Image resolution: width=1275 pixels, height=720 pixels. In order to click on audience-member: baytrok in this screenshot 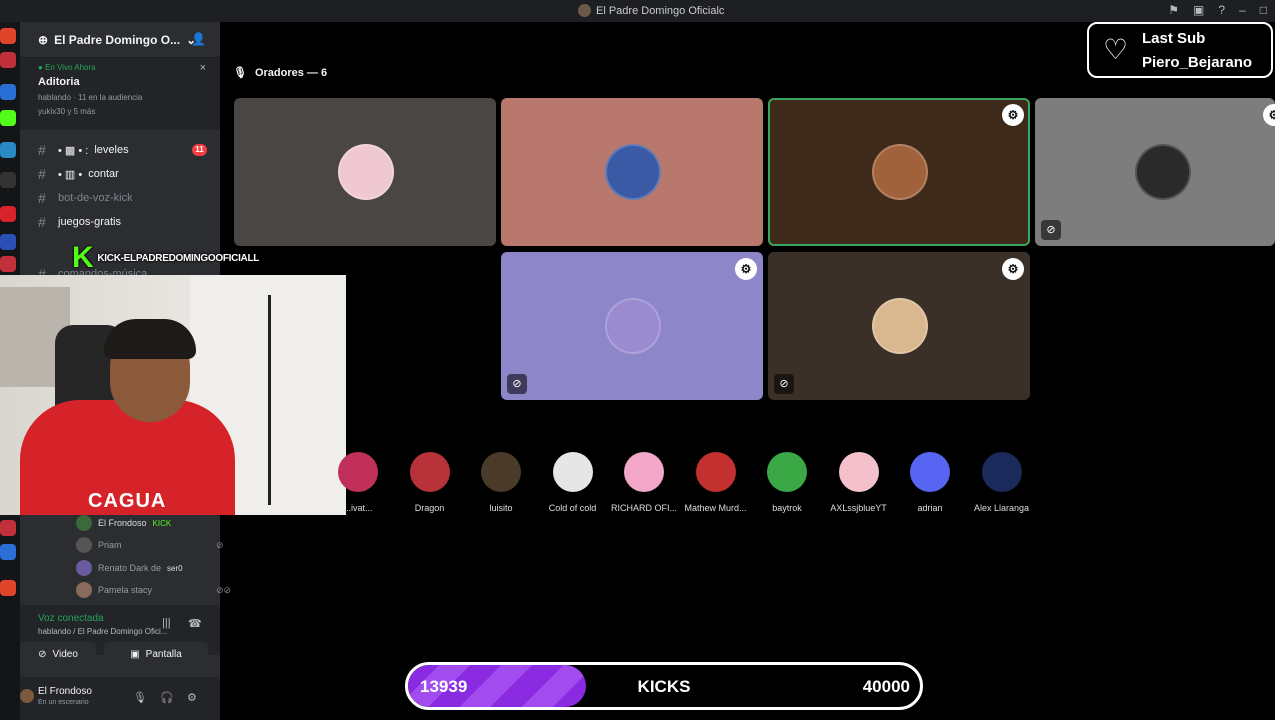, I will do `click(787, 482)`.